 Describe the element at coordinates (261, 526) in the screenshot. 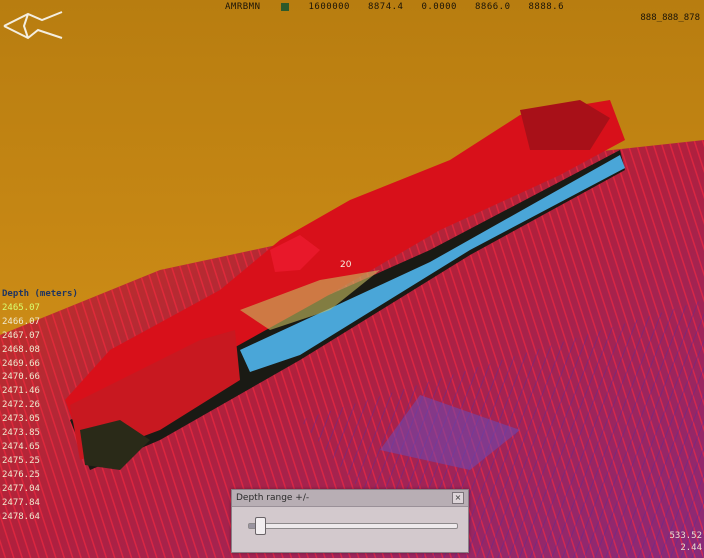

I see `slider-thumb` at that location.